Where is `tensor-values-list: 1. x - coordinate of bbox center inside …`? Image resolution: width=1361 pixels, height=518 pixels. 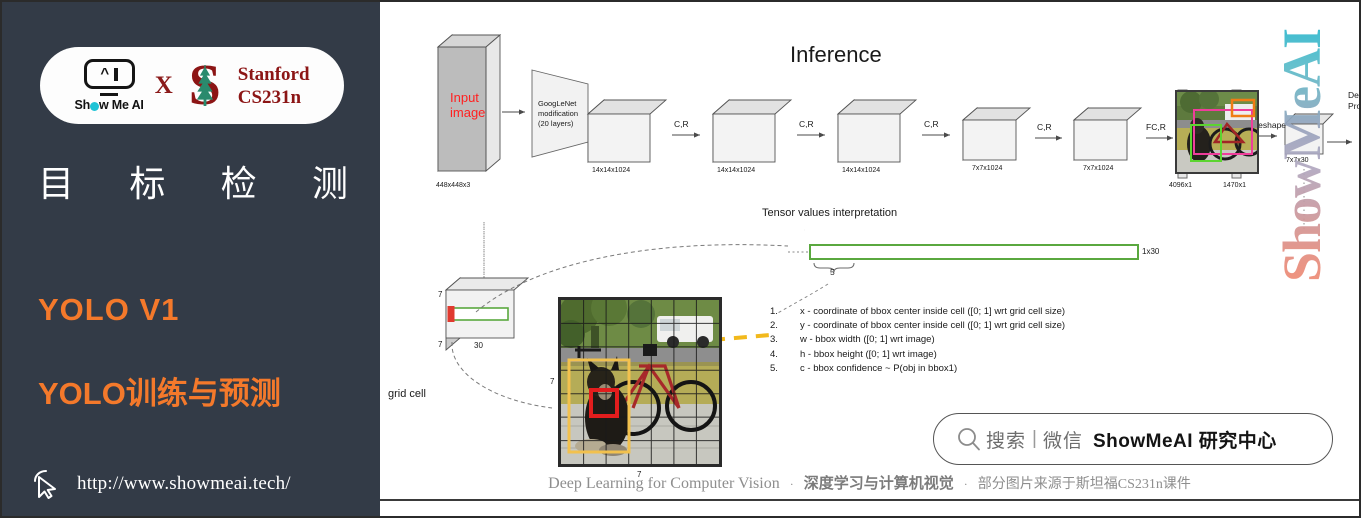 tensor-values-list: 1. x - coordinate of bbox center inside … is located at coordinates (917, 340).